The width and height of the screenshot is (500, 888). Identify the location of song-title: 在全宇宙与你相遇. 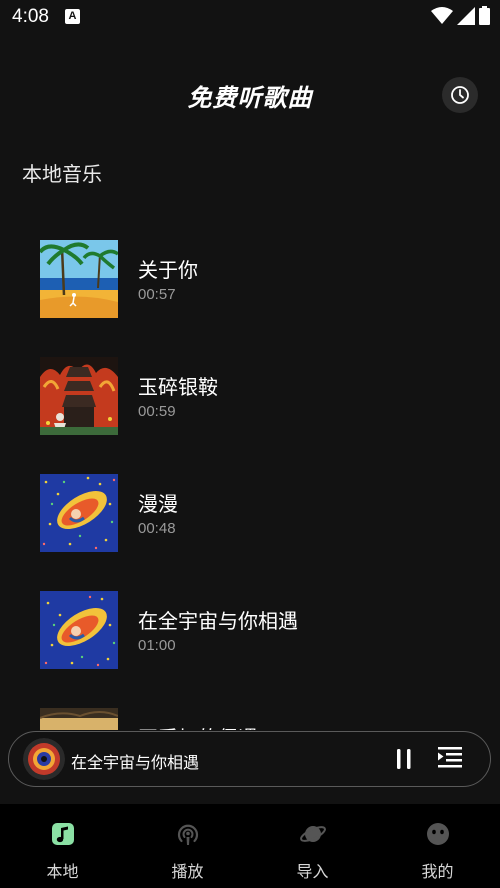
(218, 621).